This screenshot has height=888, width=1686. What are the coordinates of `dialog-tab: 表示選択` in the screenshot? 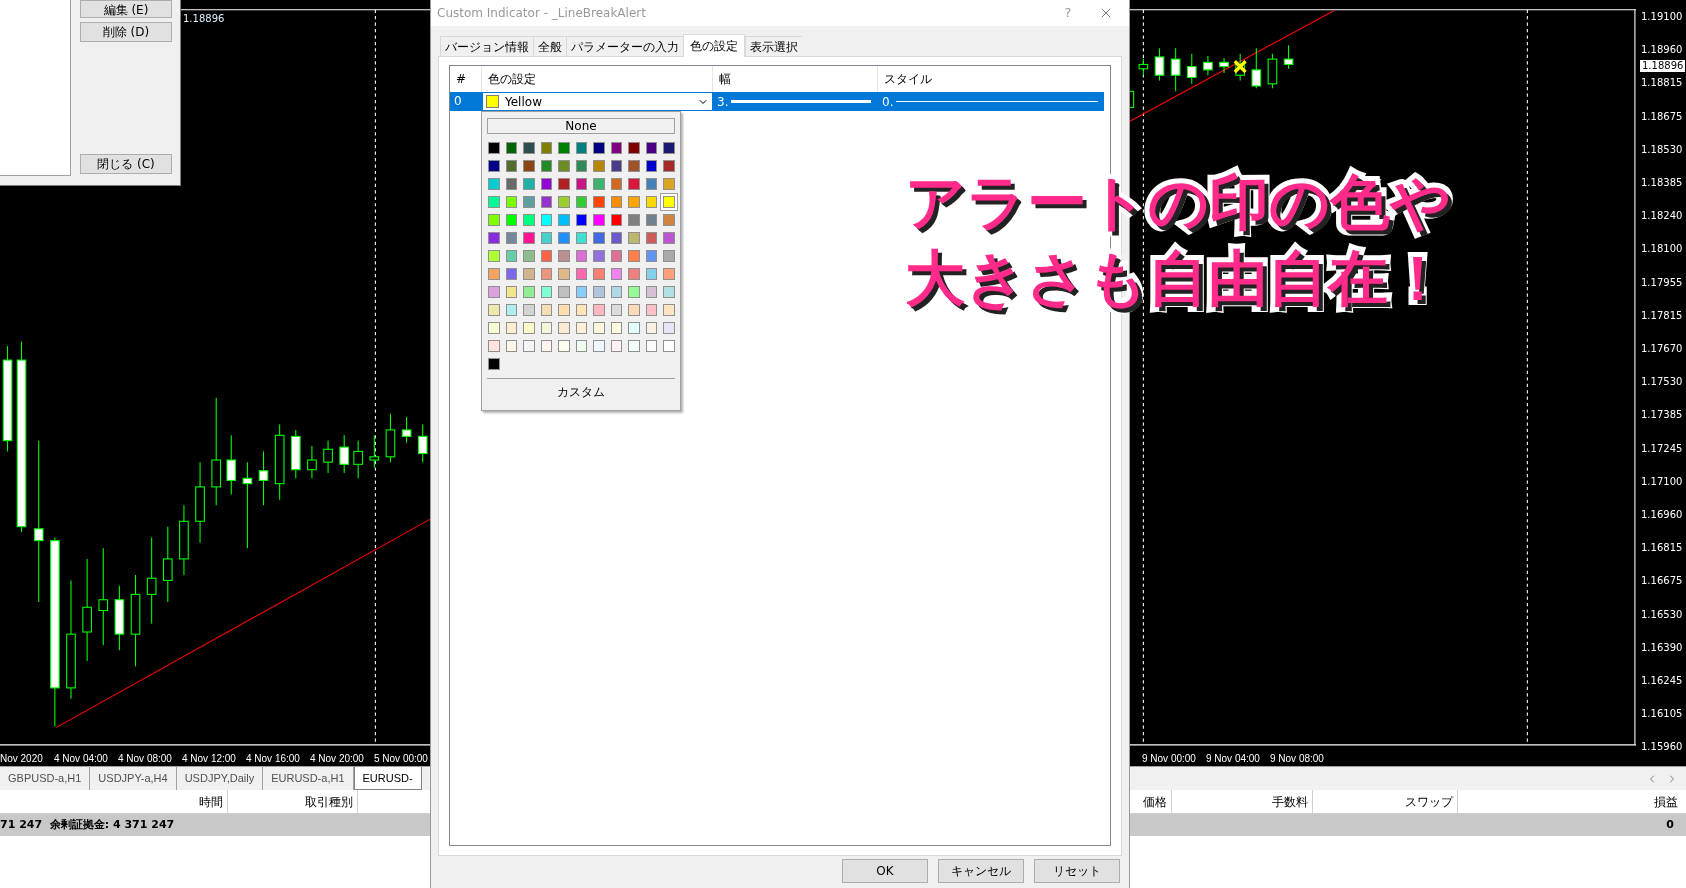 It's located at (773, 46).